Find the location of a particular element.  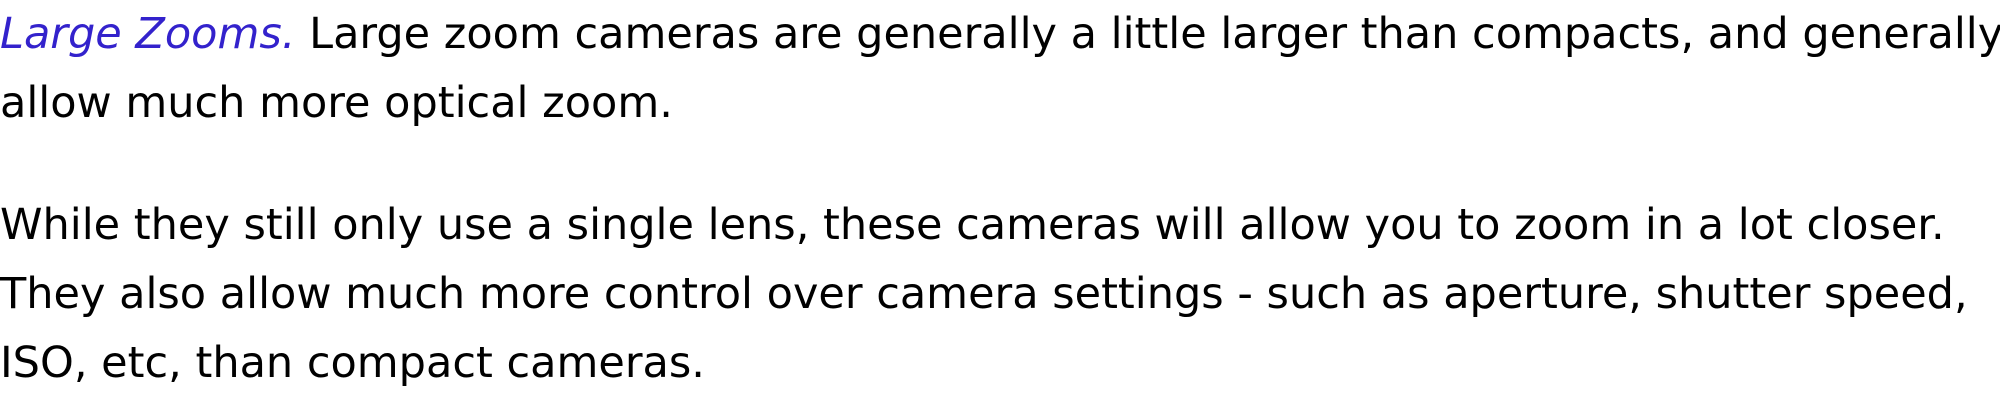

term-heading: Large Zooms is located at coordinates (141, 34).